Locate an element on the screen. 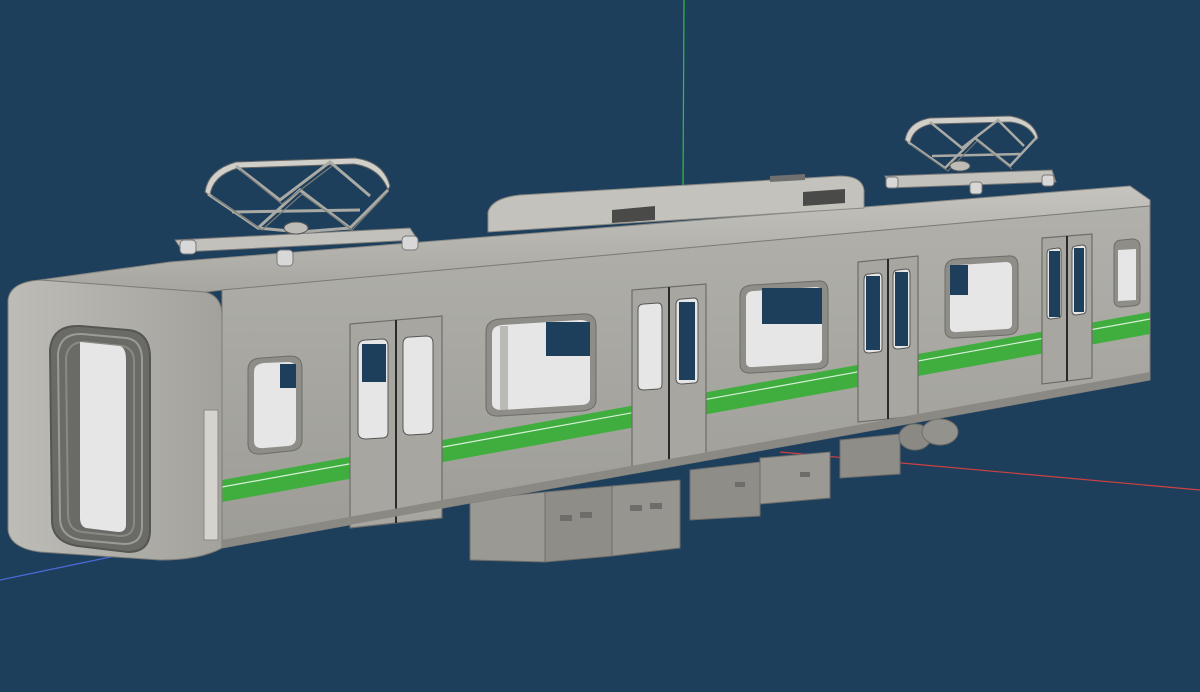 This screenshot has width=1200, height=692. door-4-window-right-pane is located at coordinates (1079, 280).